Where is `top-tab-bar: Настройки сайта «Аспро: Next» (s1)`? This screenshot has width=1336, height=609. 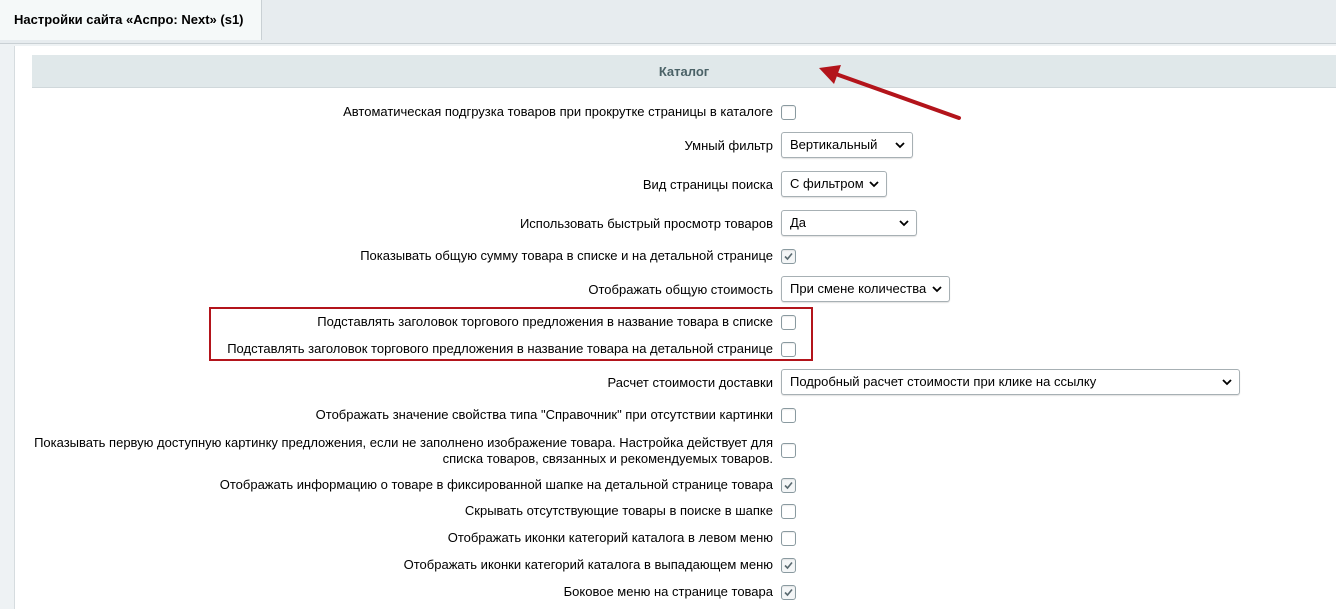
top-tab-bar: Настройки сайта «Аспро: Next» (s1) is located at coordinates (668, 22).